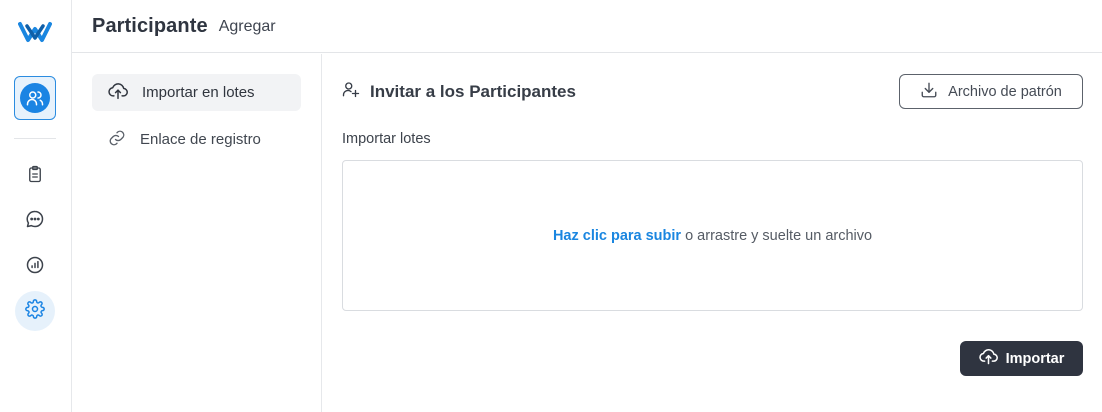  I want to click on chart-icon, so click(35, 265).